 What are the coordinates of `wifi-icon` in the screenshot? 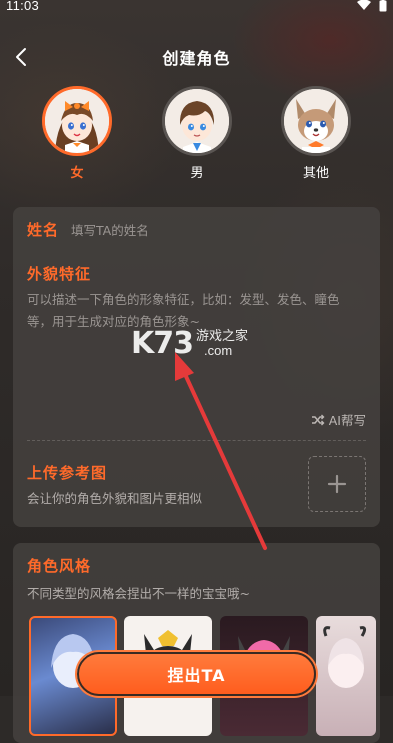 It's located at (364, 5).